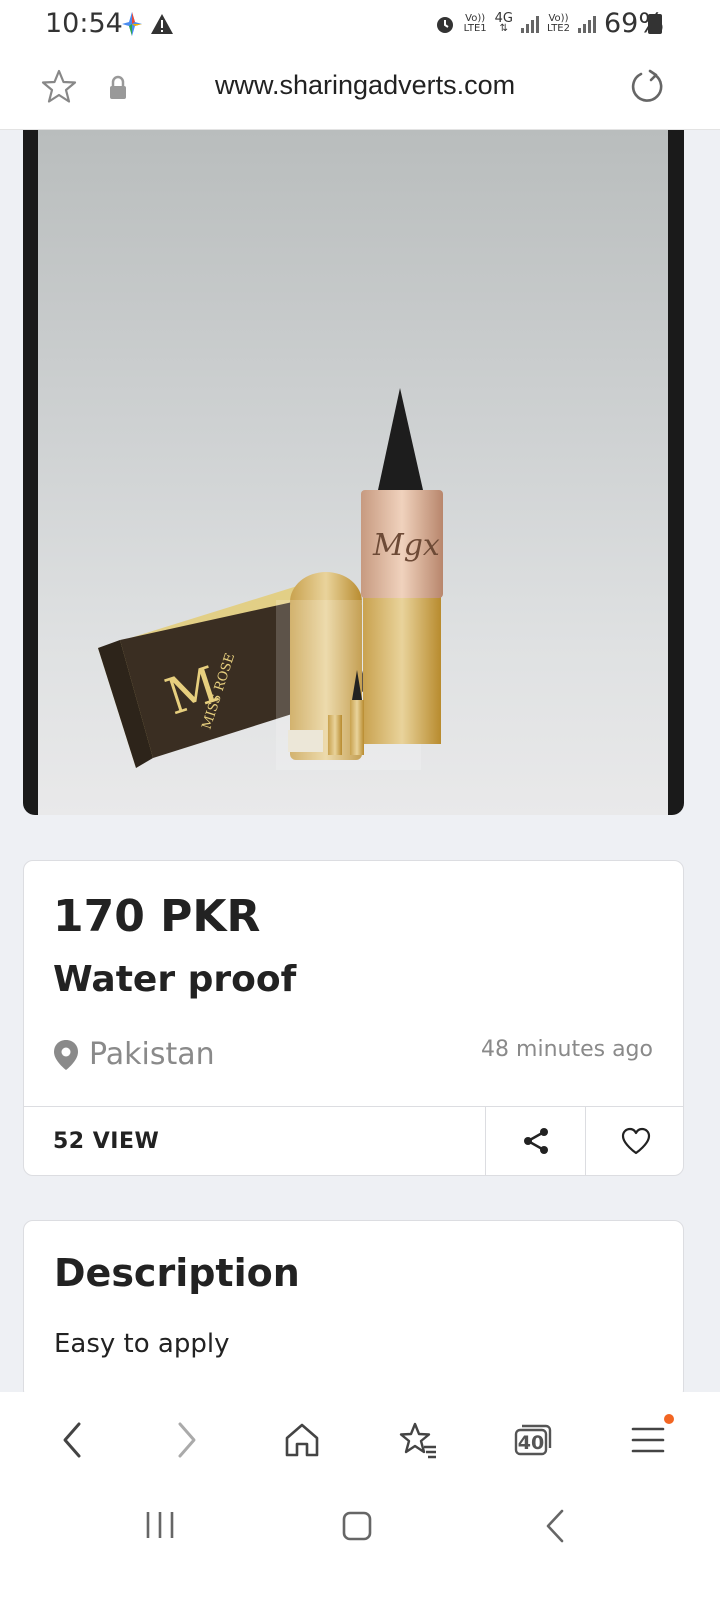 This screenshot has height=1600, width=720. What do you see at coordinates (365, 85) in the screenshot?
I see `url-text: www.sharingadverts.com` at bounding box center [365, 85].